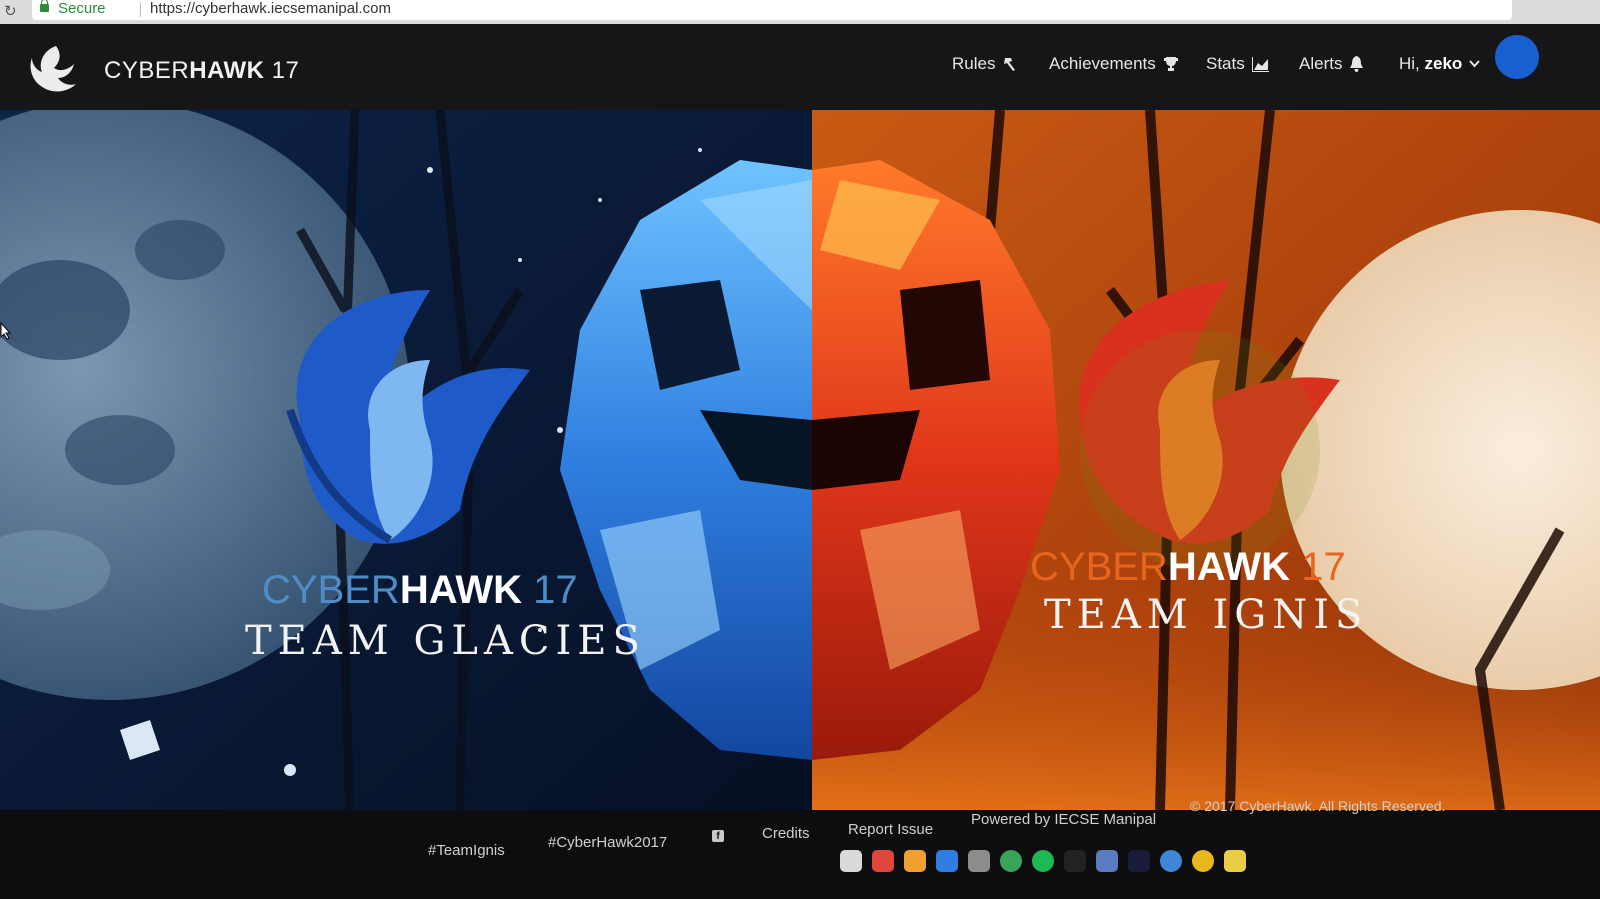  What do you see at coordinates (607, 842) in the screenshot?
I see `footer-event-tag: #CyberHawk2017` at bounding box center [607, 842].